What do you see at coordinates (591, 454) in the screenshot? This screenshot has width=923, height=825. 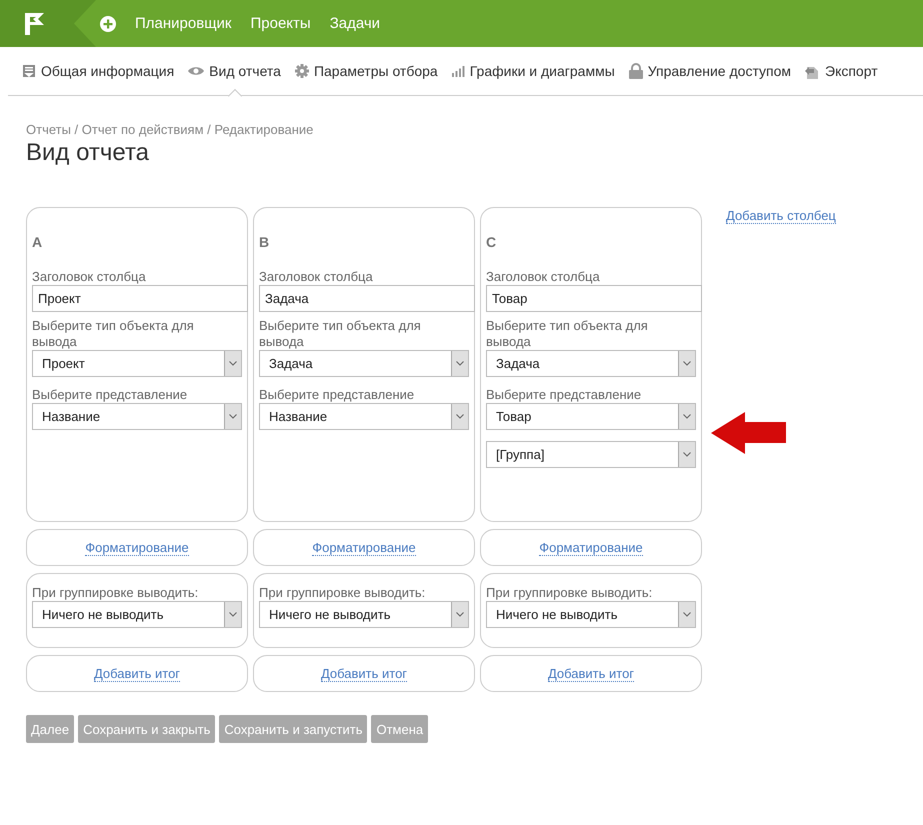 I see `group-select: [Группа]` at bounding box center [591, 454].